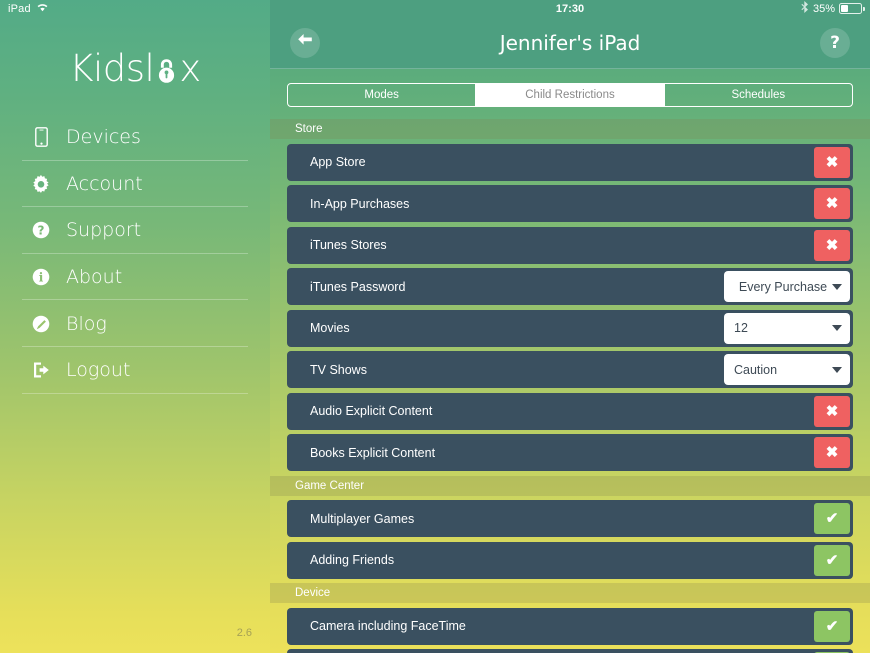  Describe the element at coordinates (41, 183) in the screenshot. I see `gear-icon` at that location.